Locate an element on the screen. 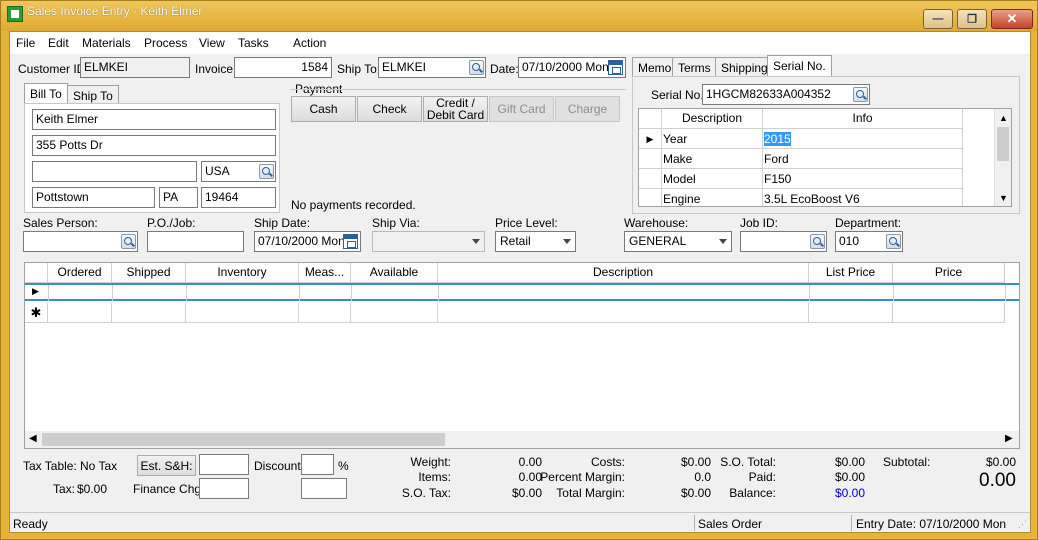 The height and width of the screenshot is (540, 1038). cash-button: Cash is located at coordinates (323, 109).